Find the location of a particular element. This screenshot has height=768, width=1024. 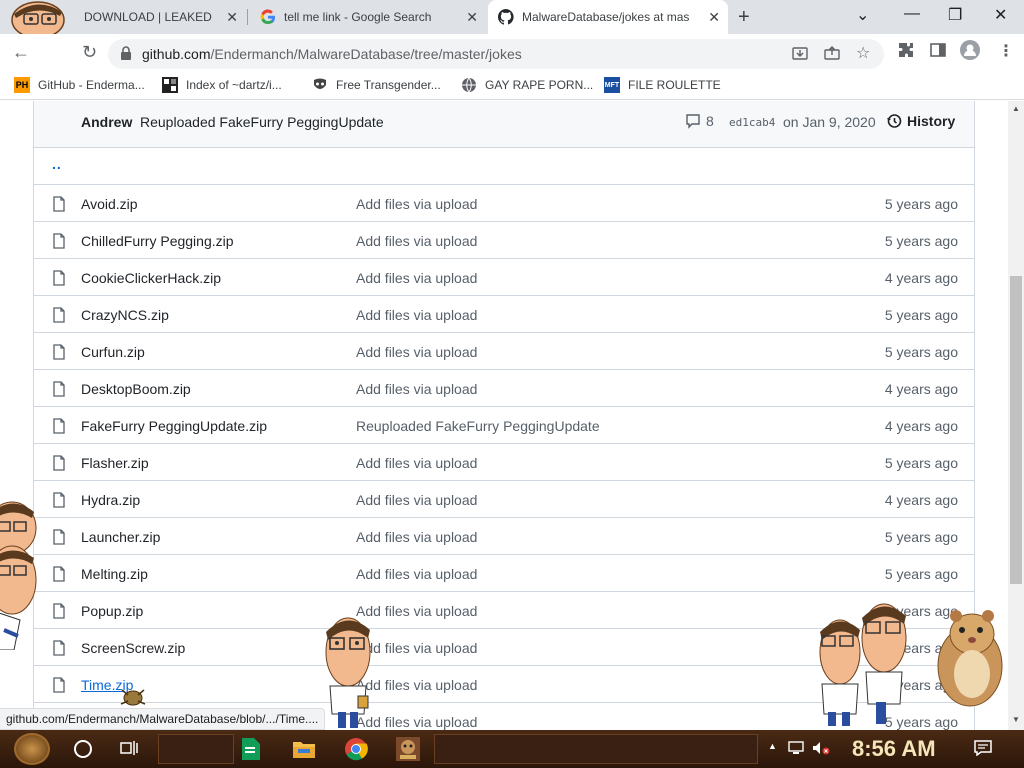

volume-muted-icon is located at coordinates (821, 749).